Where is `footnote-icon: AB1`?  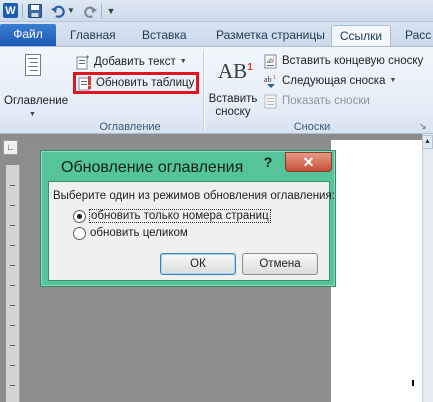
footnote-icon: AB1 is located at coordinates (235, 71).